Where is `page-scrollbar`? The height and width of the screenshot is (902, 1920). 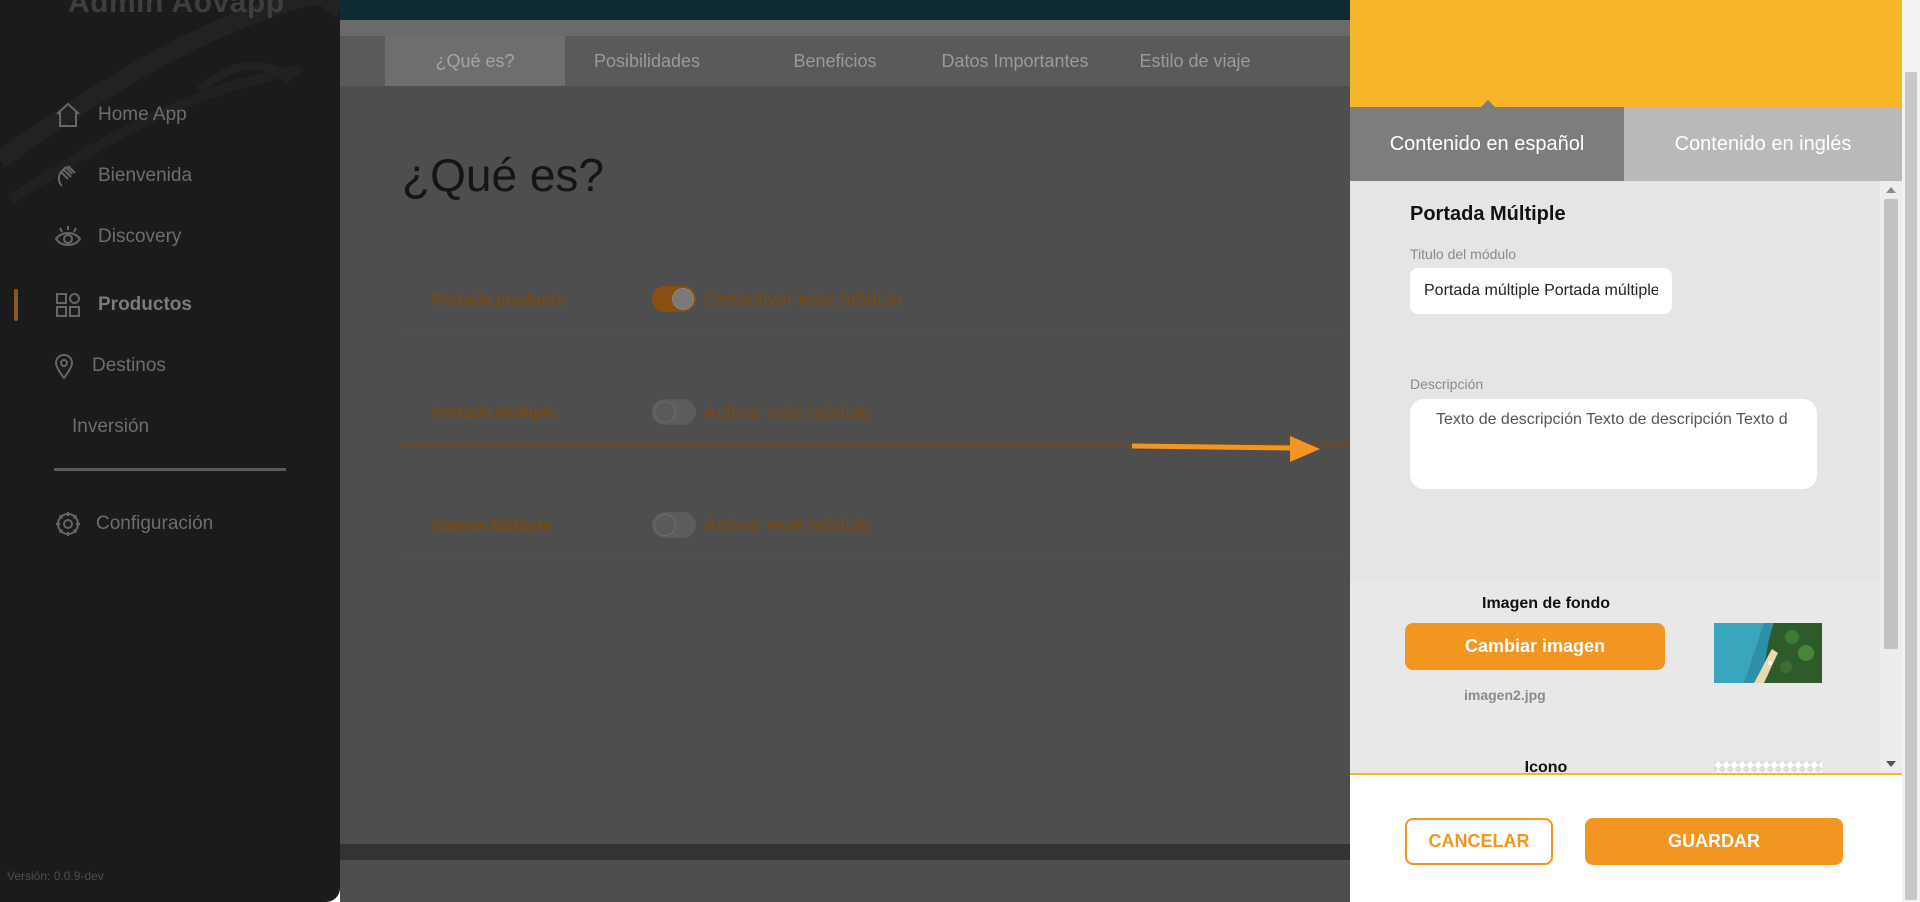
page-scrollbar is located at coordinates (1911, 451).